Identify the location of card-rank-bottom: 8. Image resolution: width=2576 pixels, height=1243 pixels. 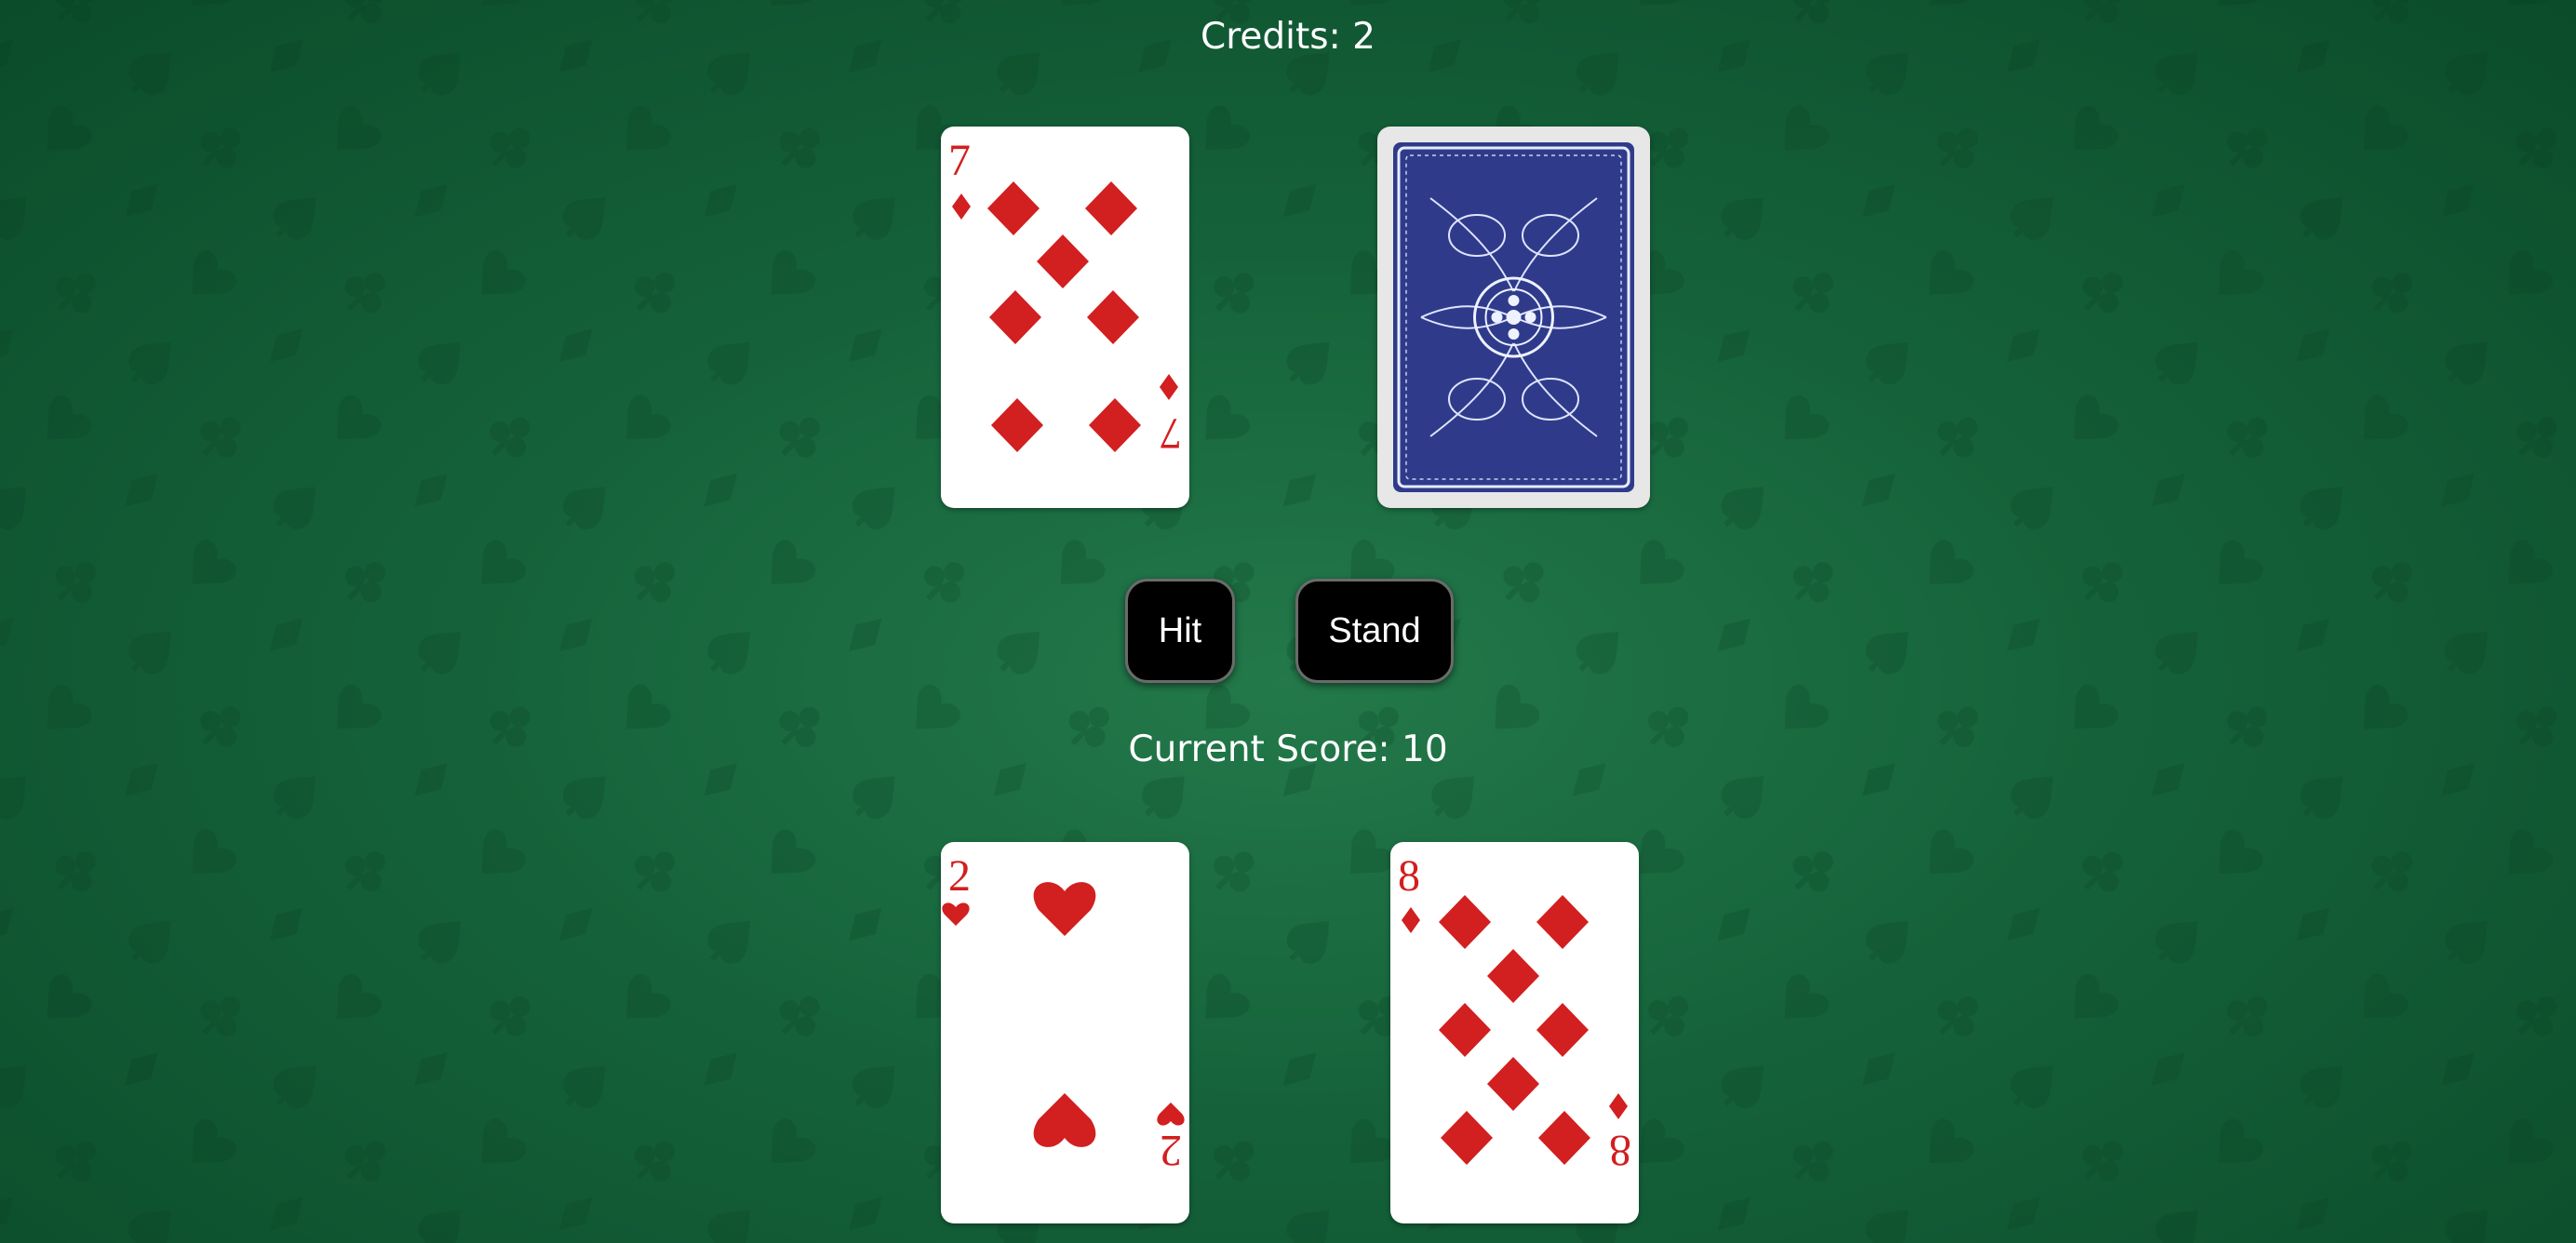
(1620, 1150).